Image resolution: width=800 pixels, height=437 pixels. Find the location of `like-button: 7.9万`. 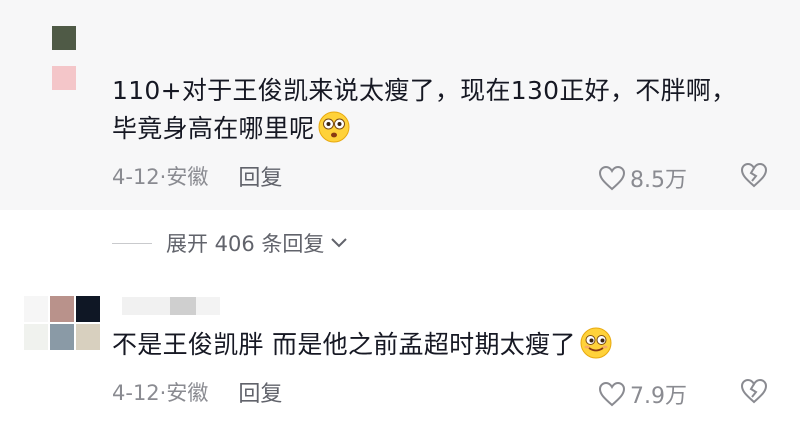

like-button: 7.9万 is located at coordinates (642, 394).